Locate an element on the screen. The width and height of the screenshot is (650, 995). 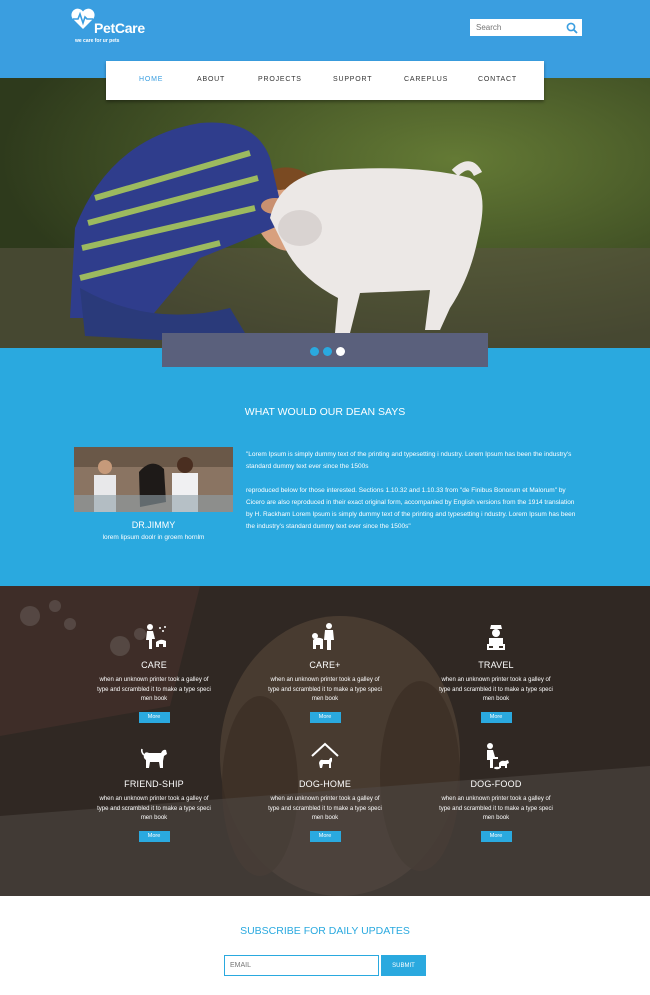
service-title: CARE+ is located at coordinates (325, 665).